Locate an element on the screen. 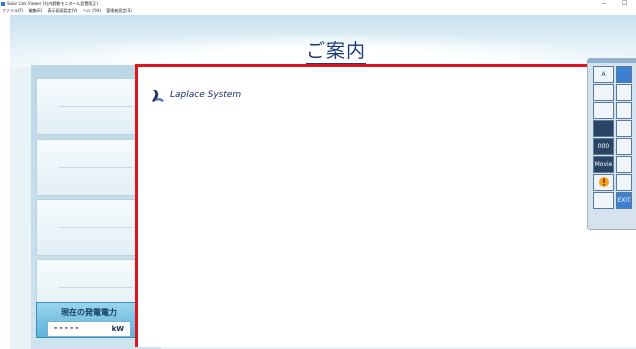 This screenshot has width=636, height=349. graph-tool-button is located at coordinates (624, 146).